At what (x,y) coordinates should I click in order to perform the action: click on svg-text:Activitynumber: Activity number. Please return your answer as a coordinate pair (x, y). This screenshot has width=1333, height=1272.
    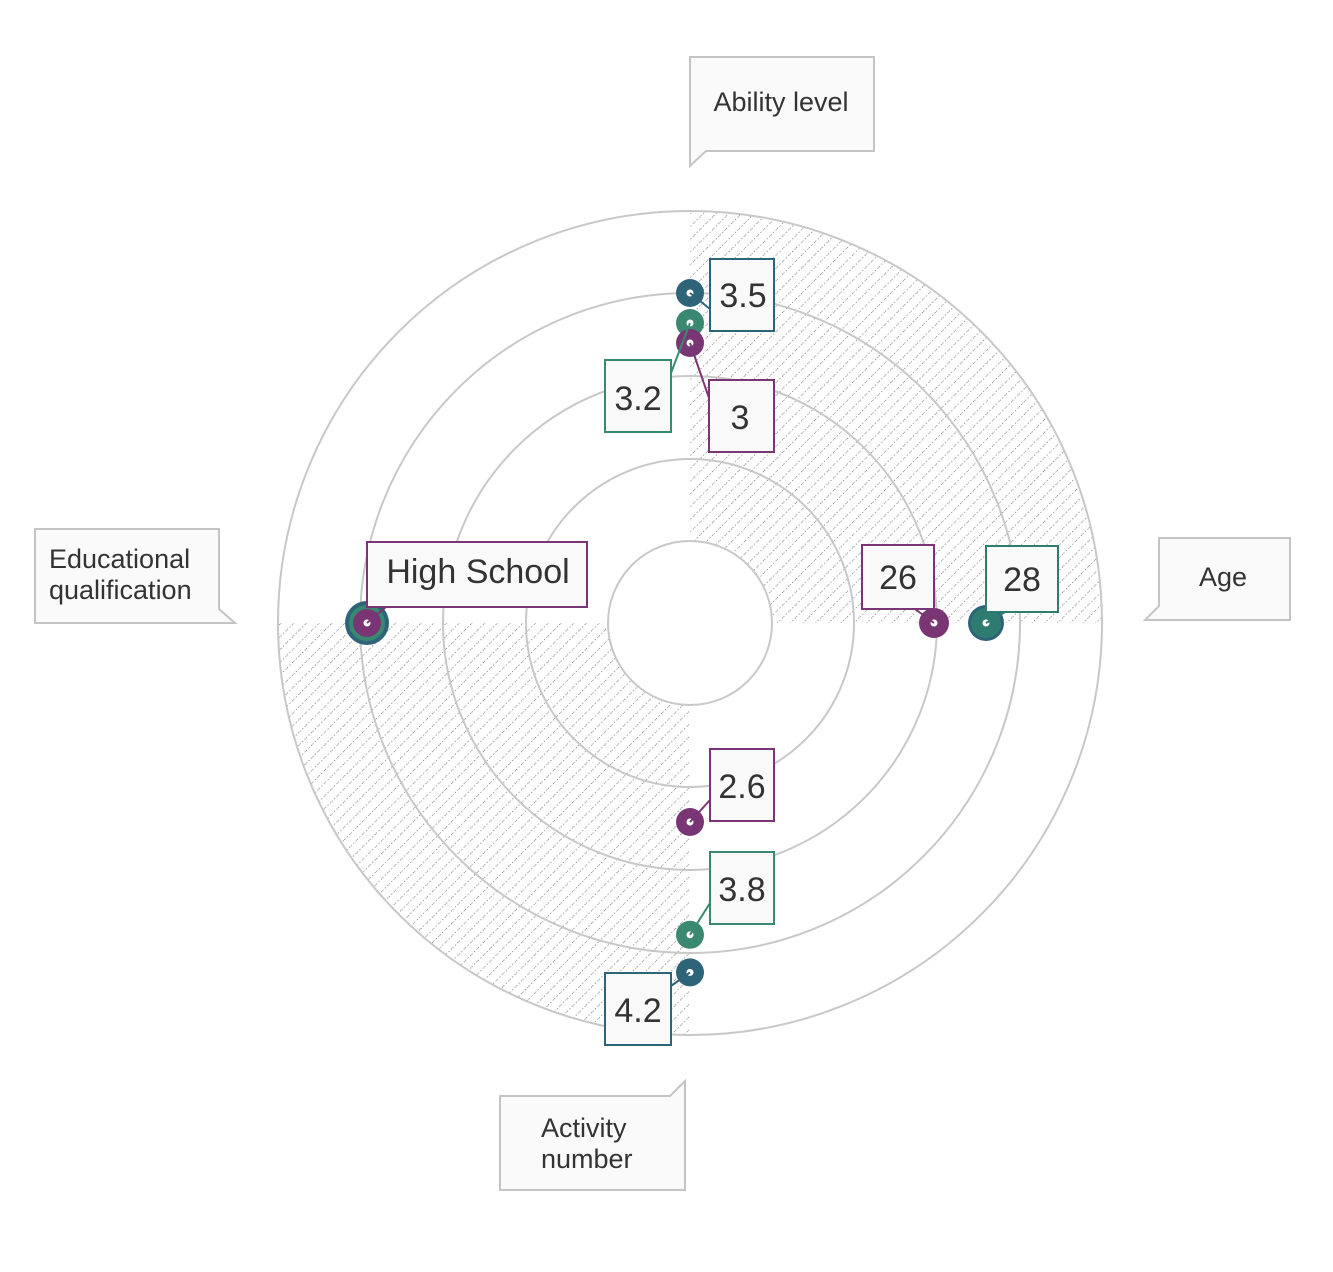
    Looking at the image, I should click on (587, 1143).